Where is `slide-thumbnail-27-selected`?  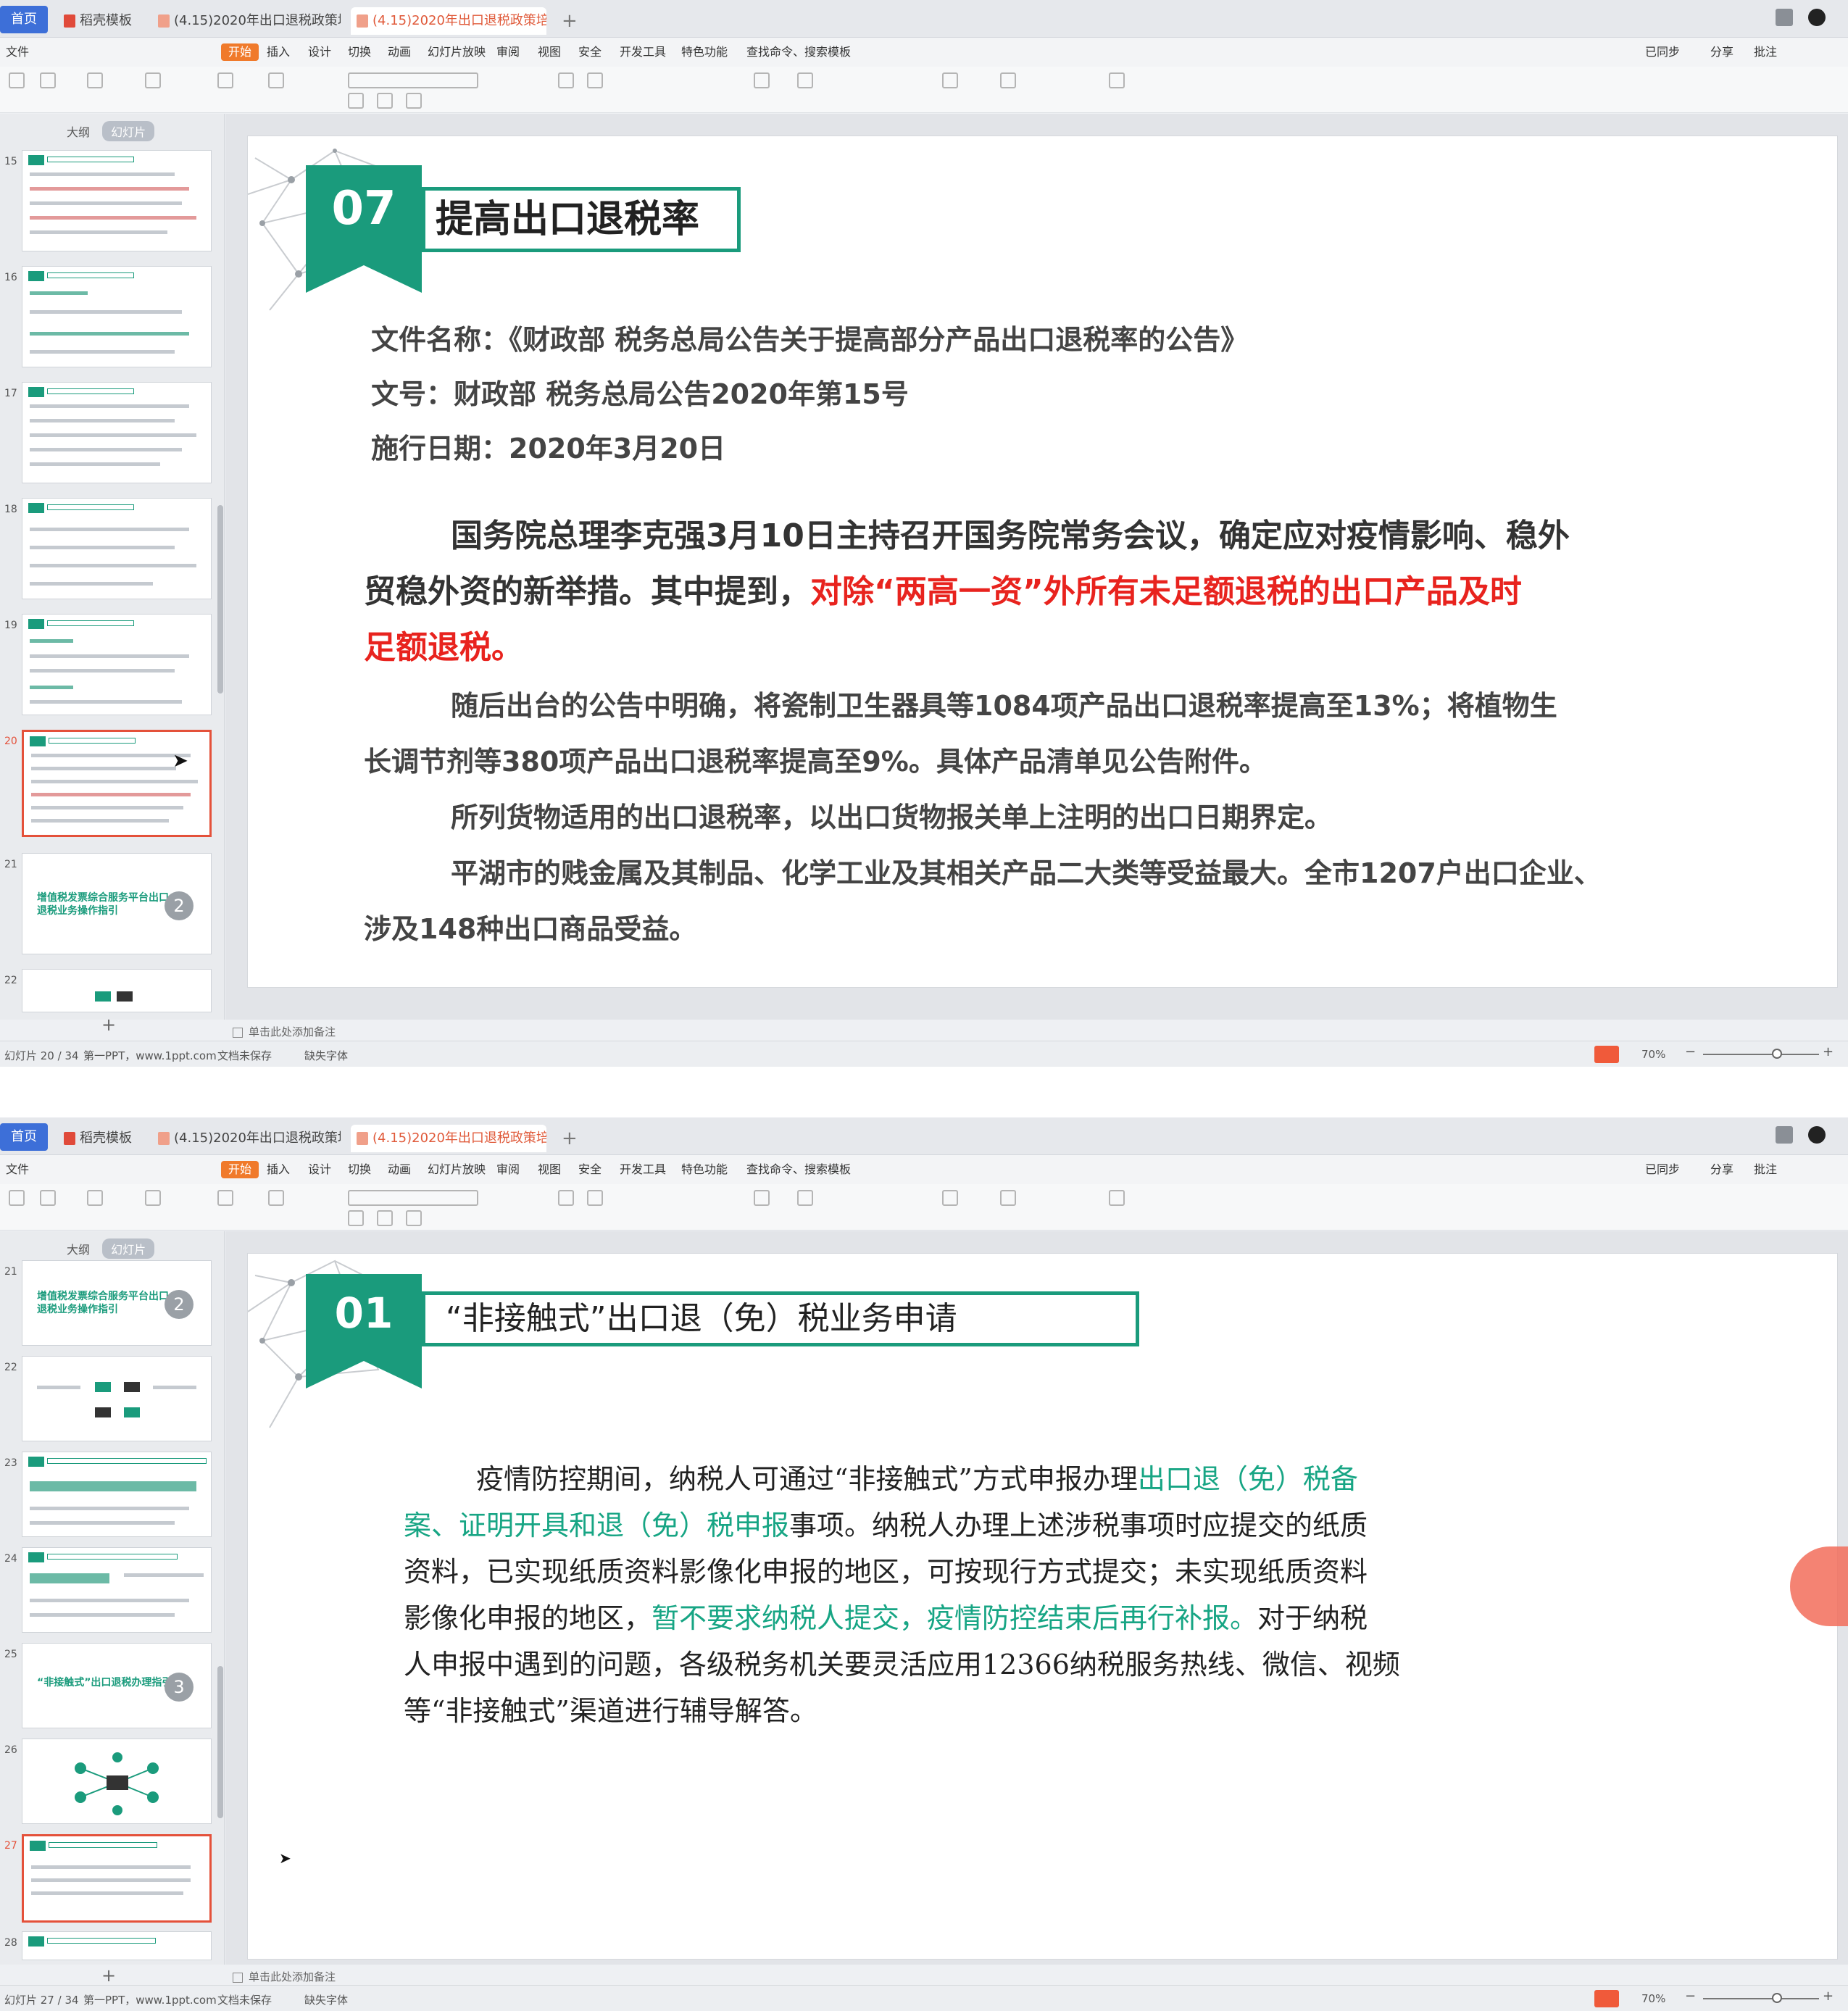
slide-thumbnail-27-selected is located at coordinates (117, 1879).